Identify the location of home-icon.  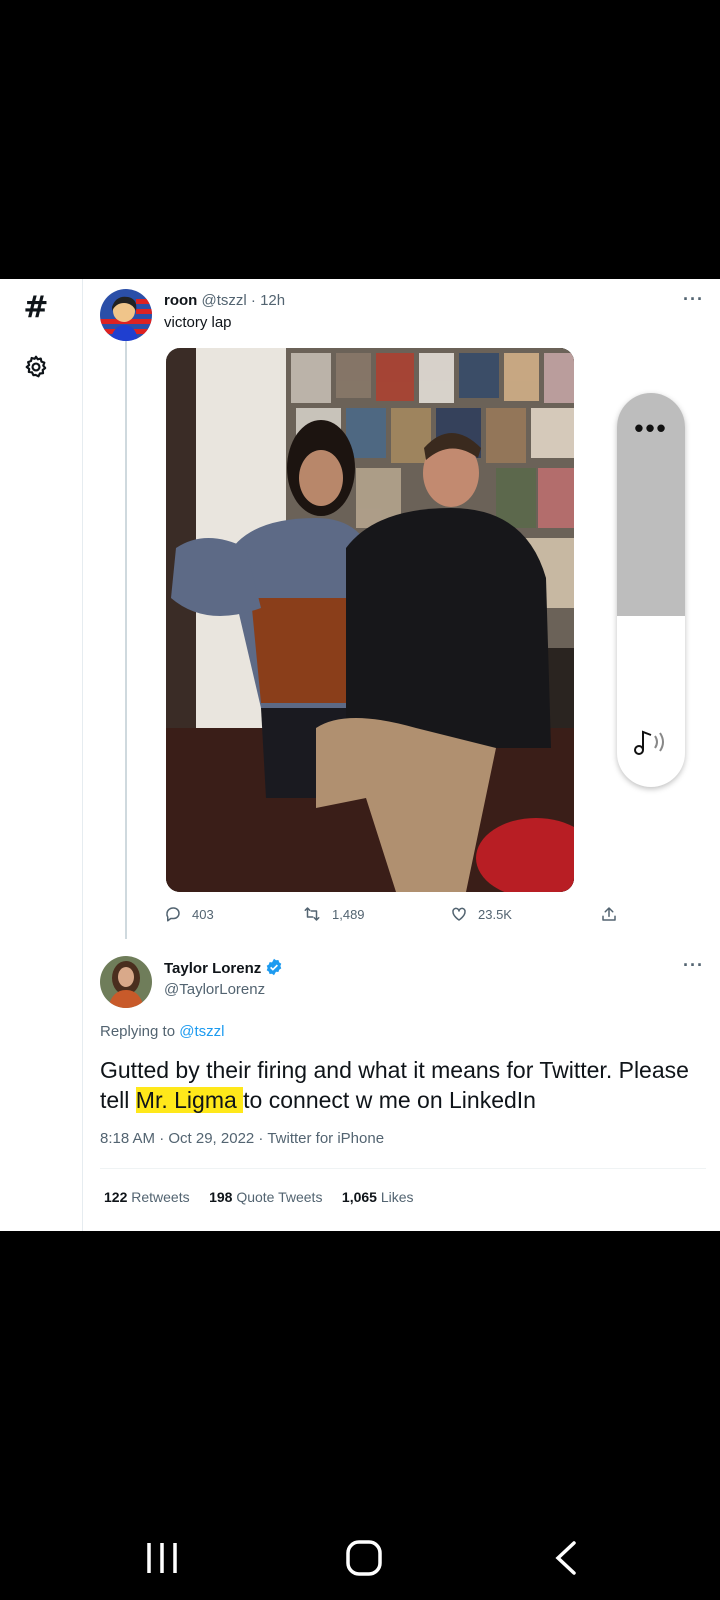
(364, 1558).